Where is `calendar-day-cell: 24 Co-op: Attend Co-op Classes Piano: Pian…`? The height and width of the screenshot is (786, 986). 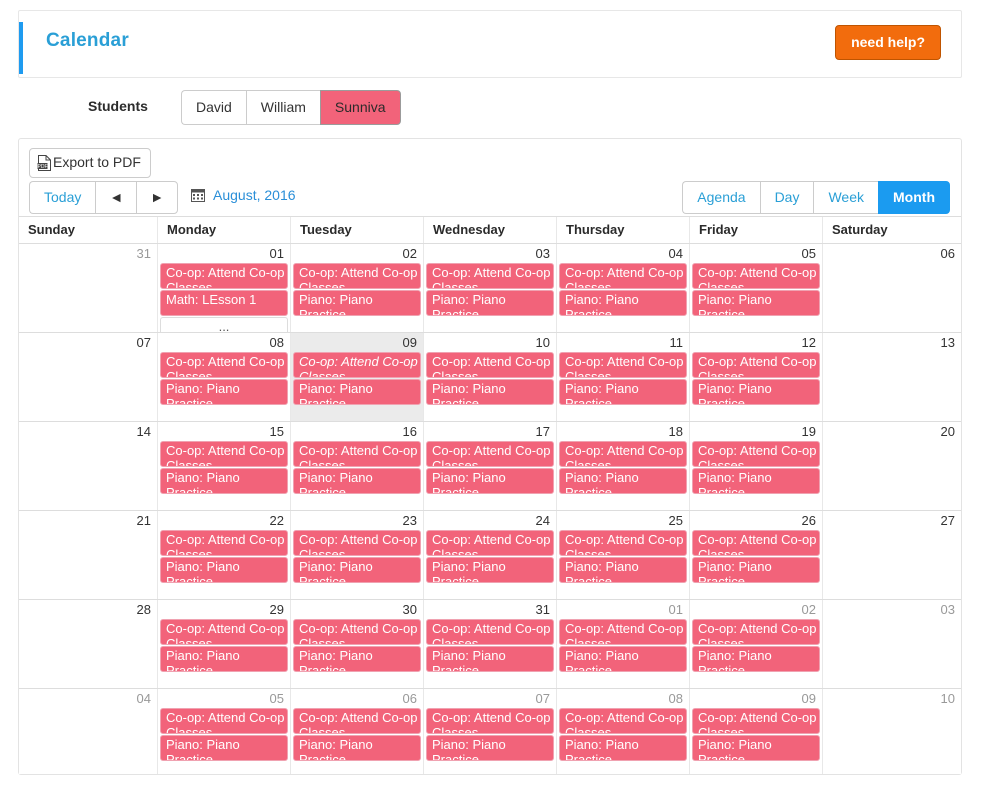
calendar-day-cell: 24 Co-op: Attend Co-op Classes Piano: Pian… is located at coordinates (490, 555).